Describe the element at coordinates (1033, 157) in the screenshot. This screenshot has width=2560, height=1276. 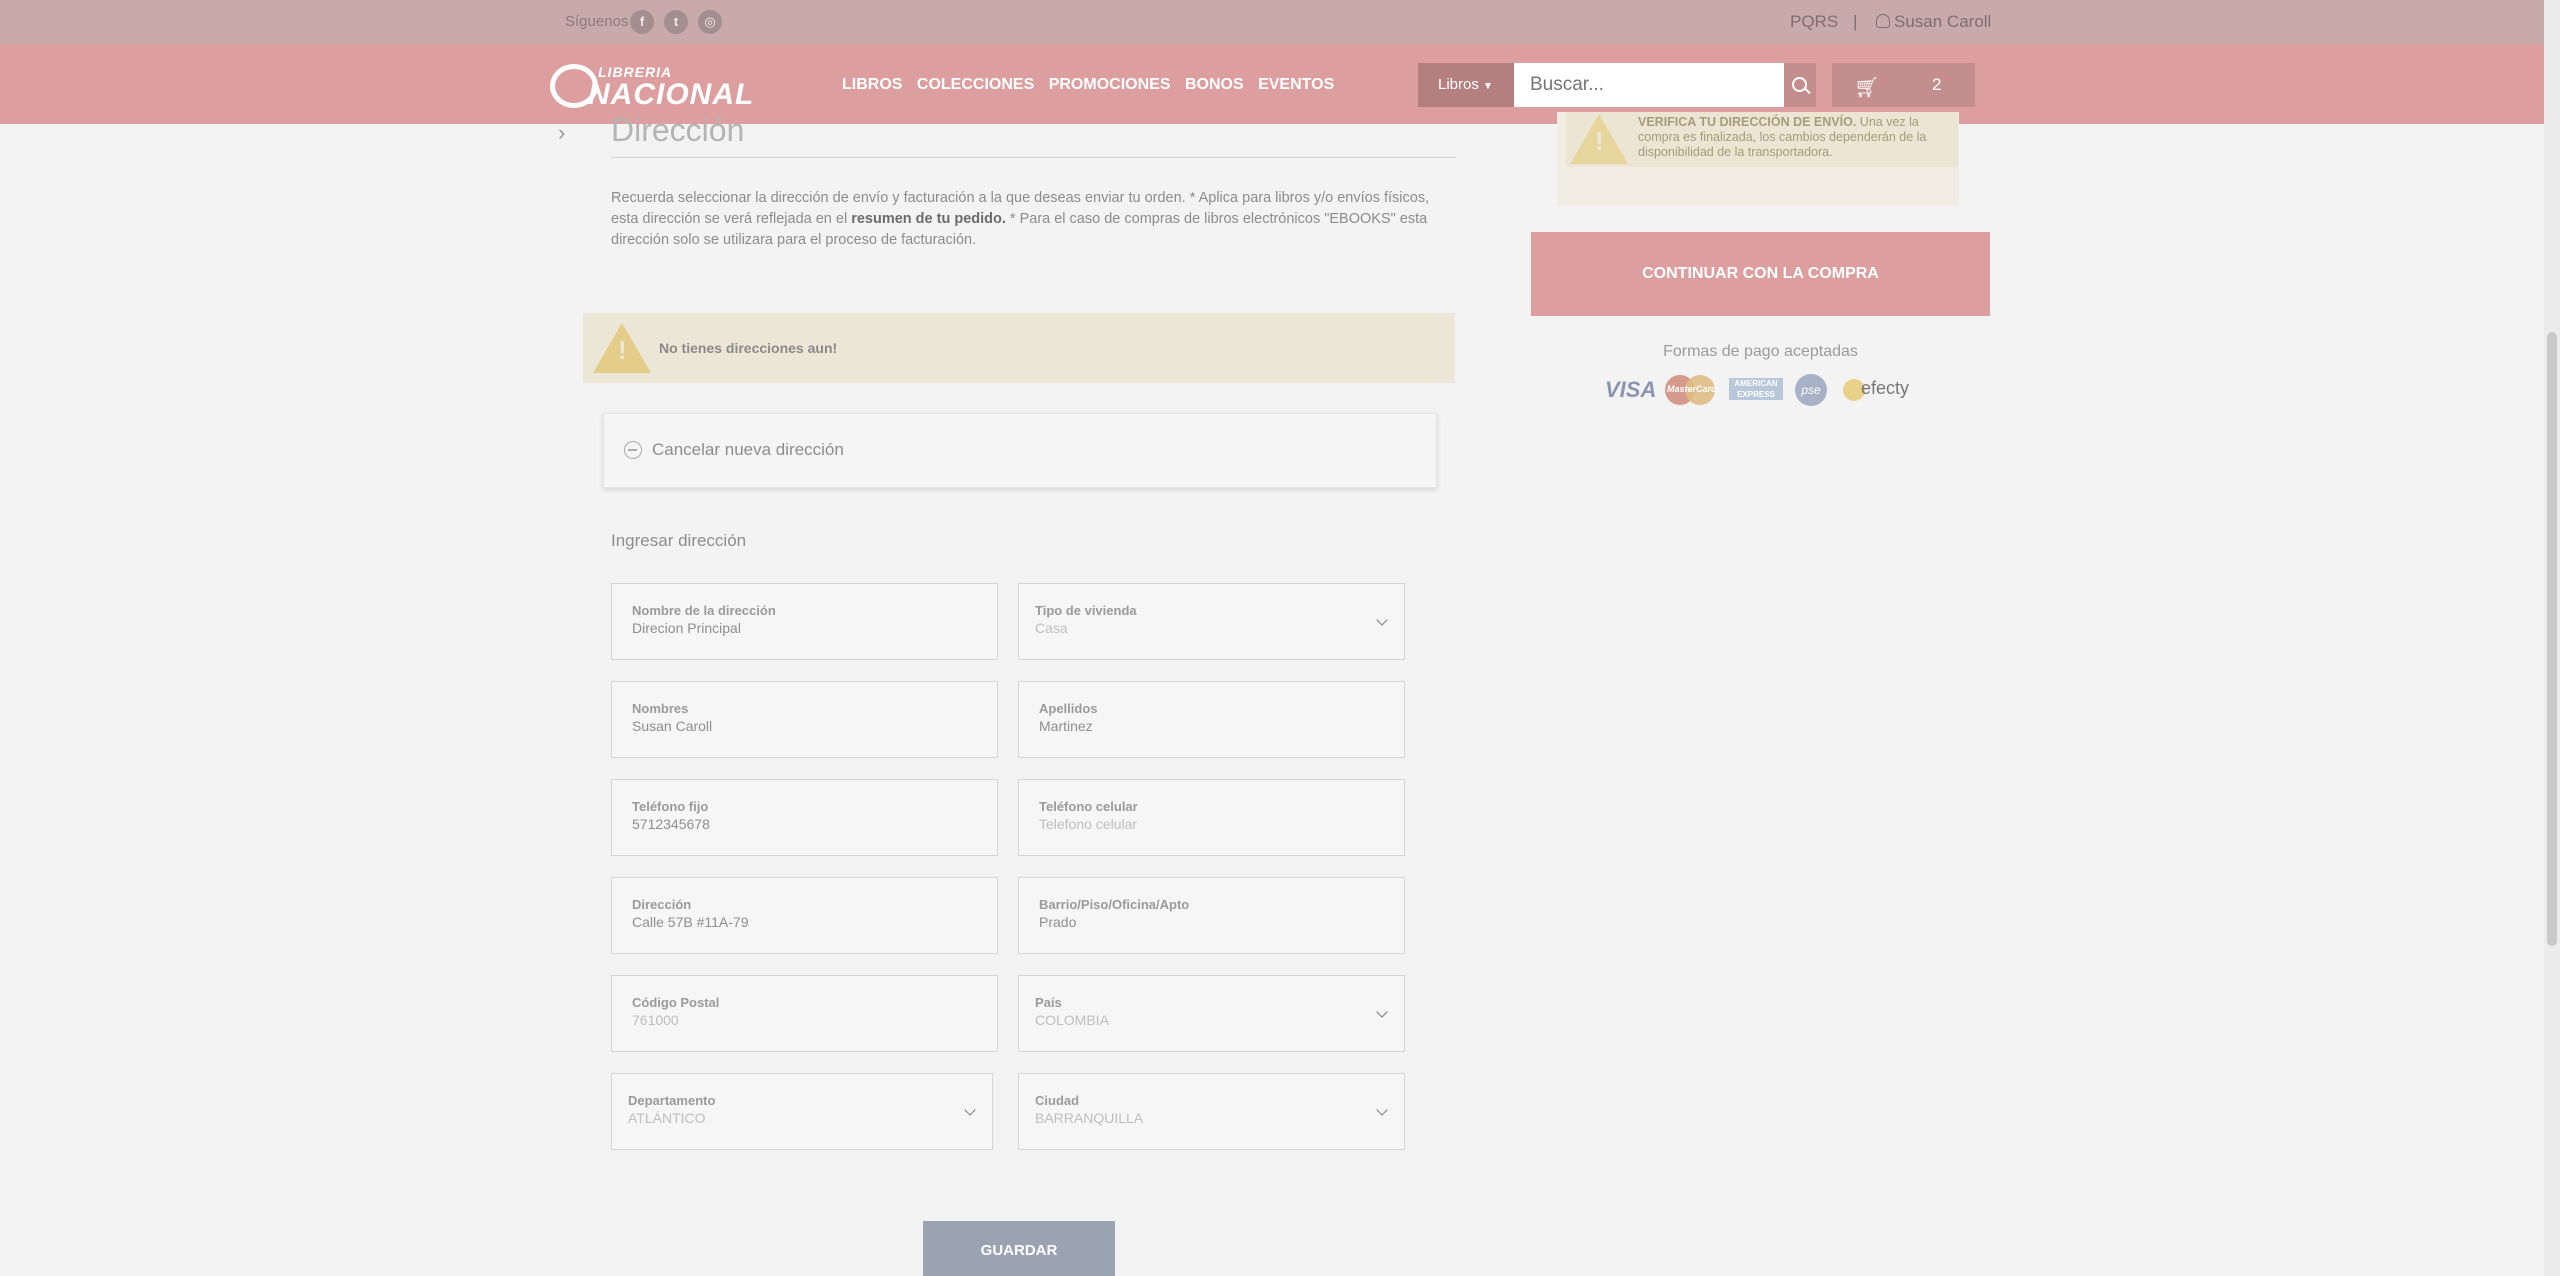
I see `title-divider` at that location.